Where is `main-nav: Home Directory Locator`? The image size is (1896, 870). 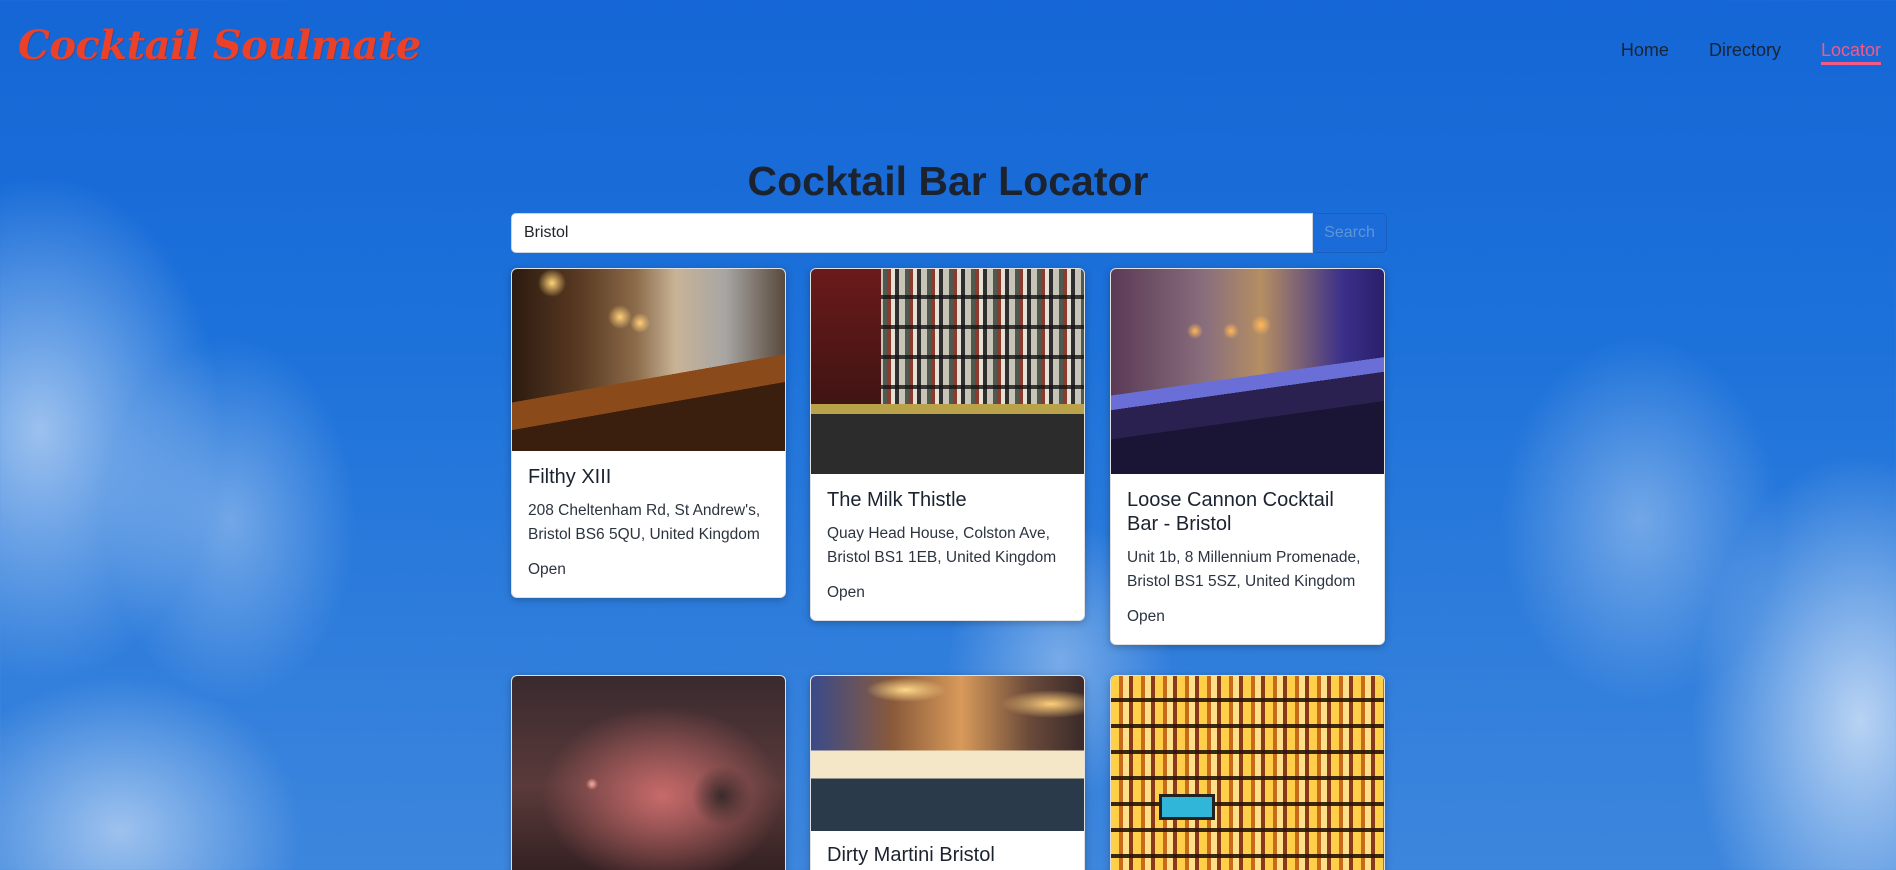
main-nav: Home Directory Locator is located at coordinates (1751, 52).